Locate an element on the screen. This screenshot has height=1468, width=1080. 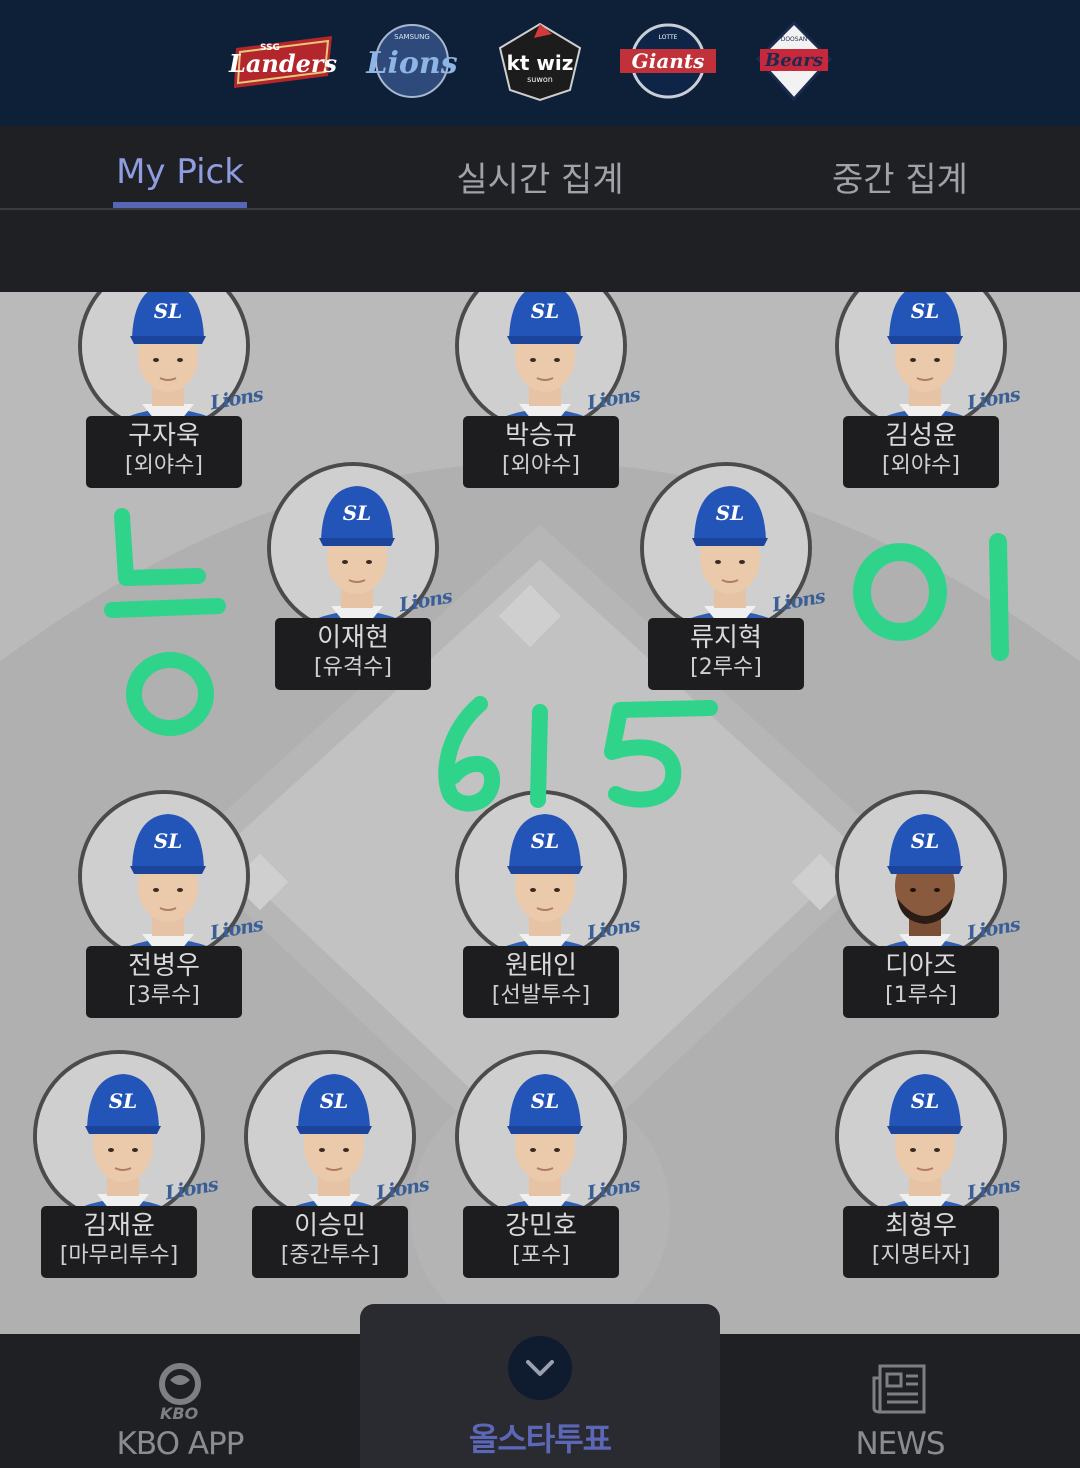
player-name: 원태인 is located at coordinates (541, 966).